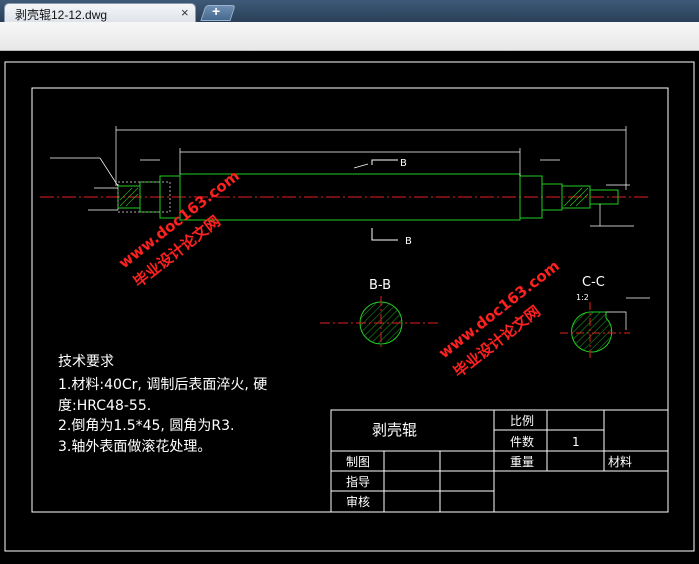  What do you see at coordinates (582, 297) in the screenshot?
I see `section-cc-scale: 1:2` at bounding box center [582, 297].